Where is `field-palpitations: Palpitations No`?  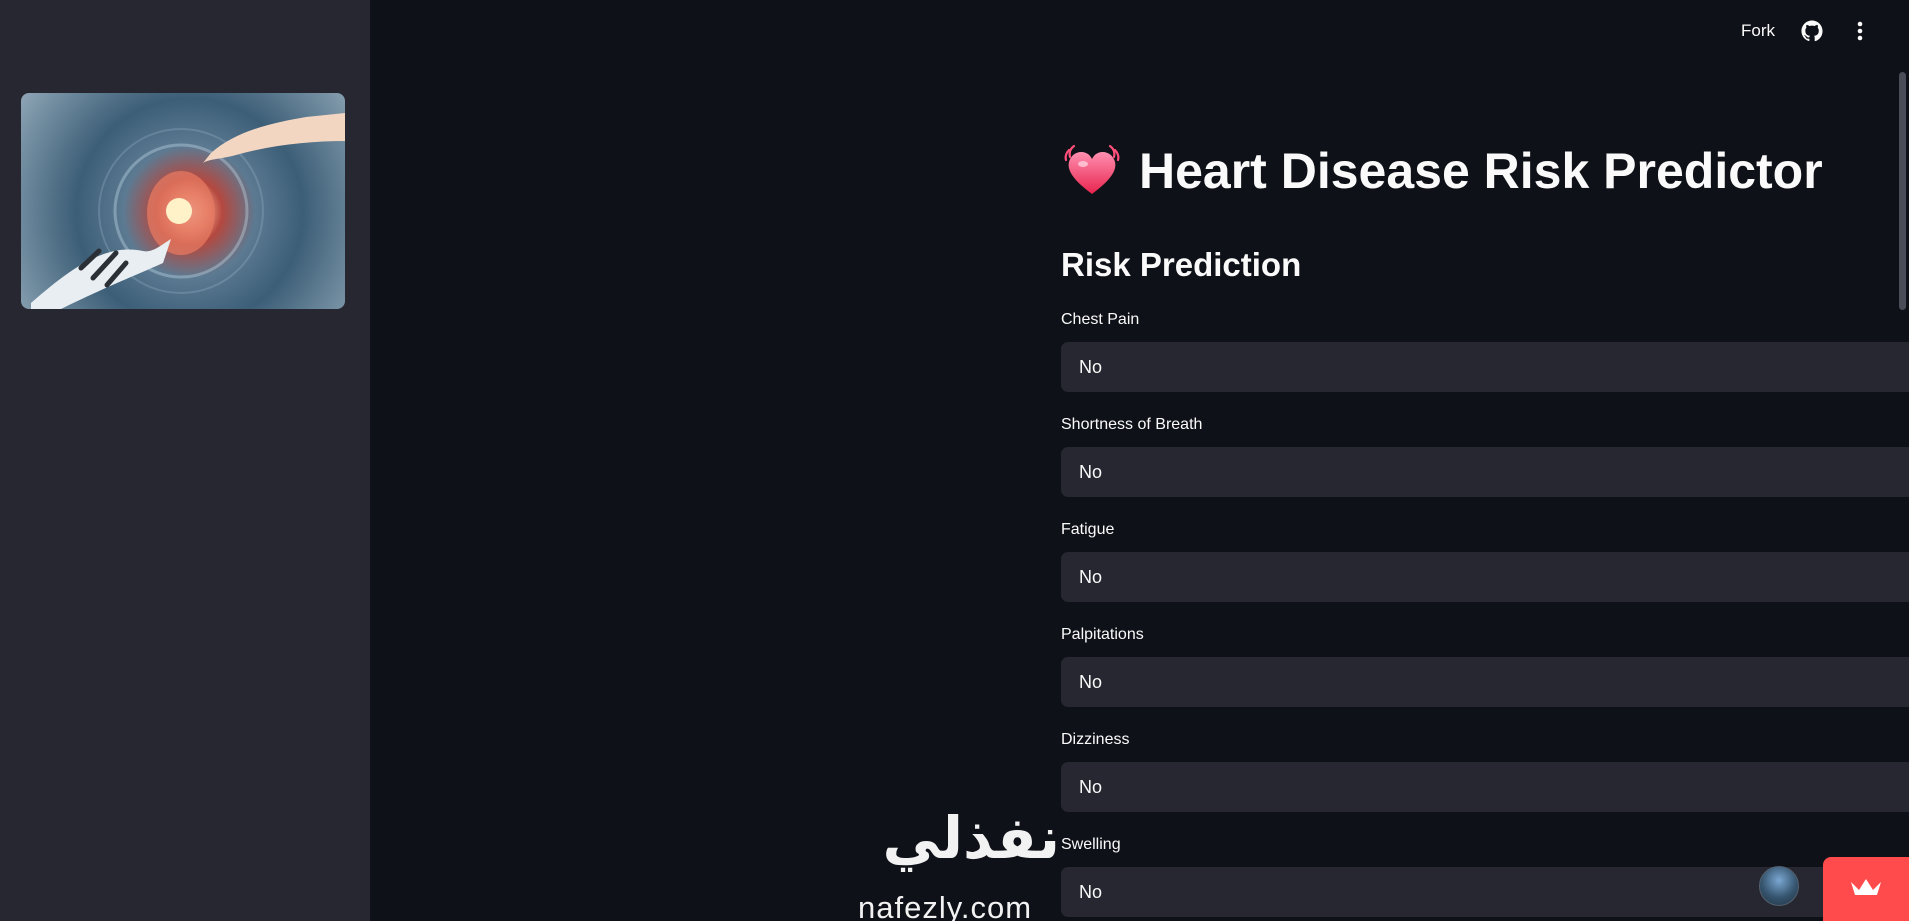 field-palpitations: Palpitations No is located at coordinates (1485, 666).